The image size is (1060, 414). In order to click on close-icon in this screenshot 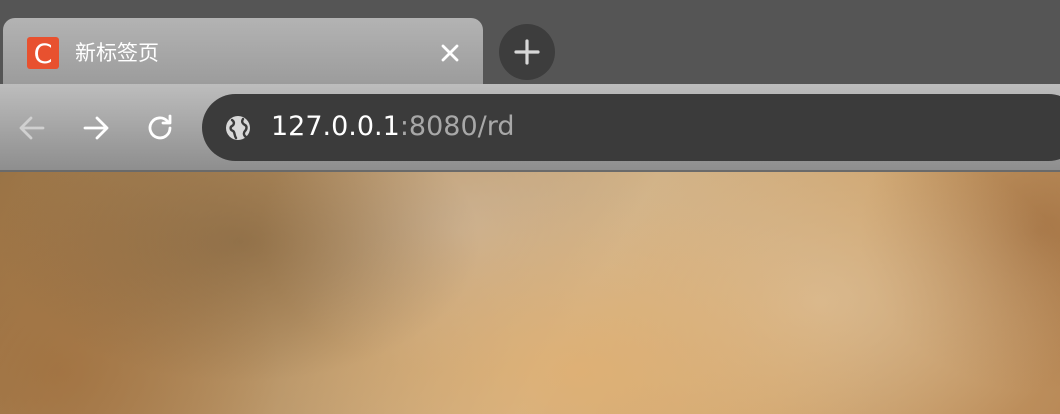, I will do `click(450, 53)`.